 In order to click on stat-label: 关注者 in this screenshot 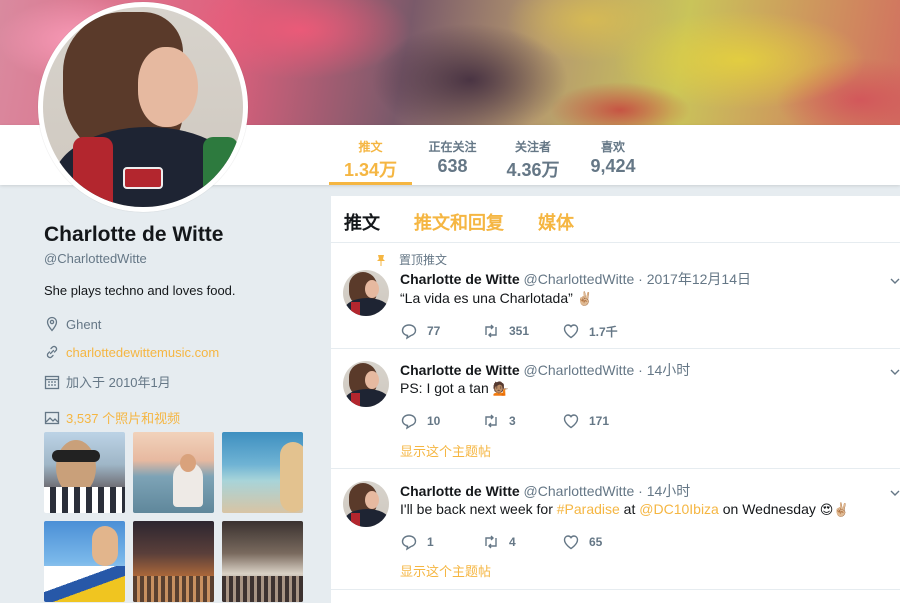, I will do `click(532, 147)`.